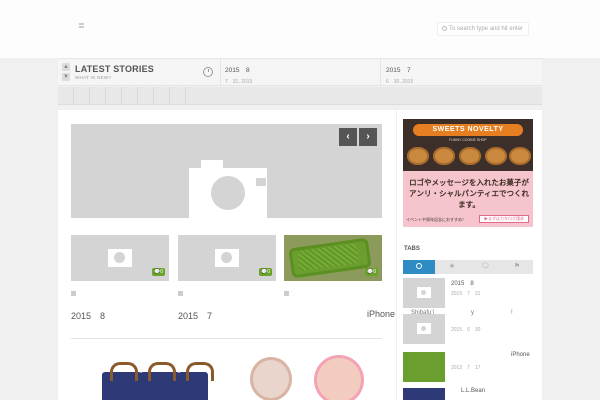 The height and width of the screenshot is (400, 600). I want to click on site-logo: ≣, so click(83, 26).